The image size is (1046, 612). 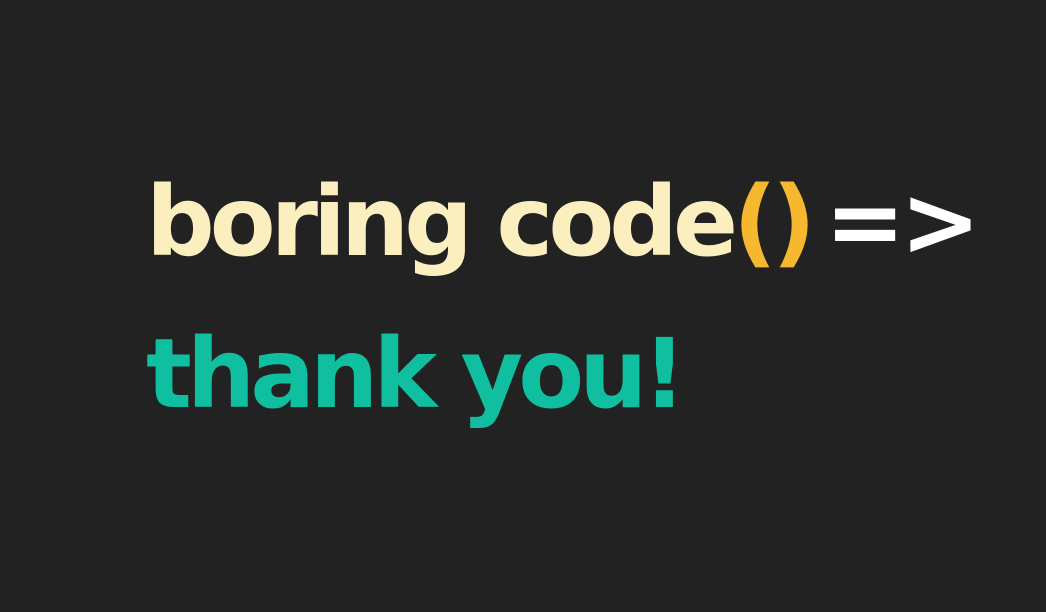 I want to click on thank-you-line: thank you!, so click(x=416, y=374).